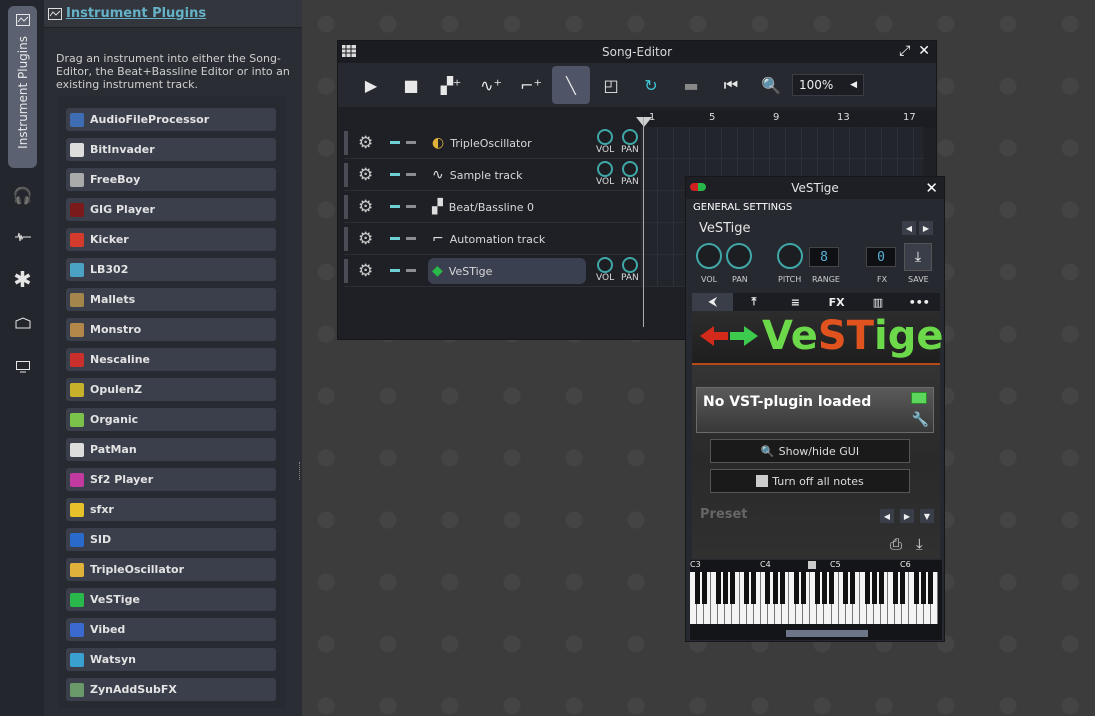 This screenshot has height=716, width=1095. What do you see at coordinates (571, 85) in the screenshot?
I see `draw-mode-button: ╲` at bounding box center [571, 85].